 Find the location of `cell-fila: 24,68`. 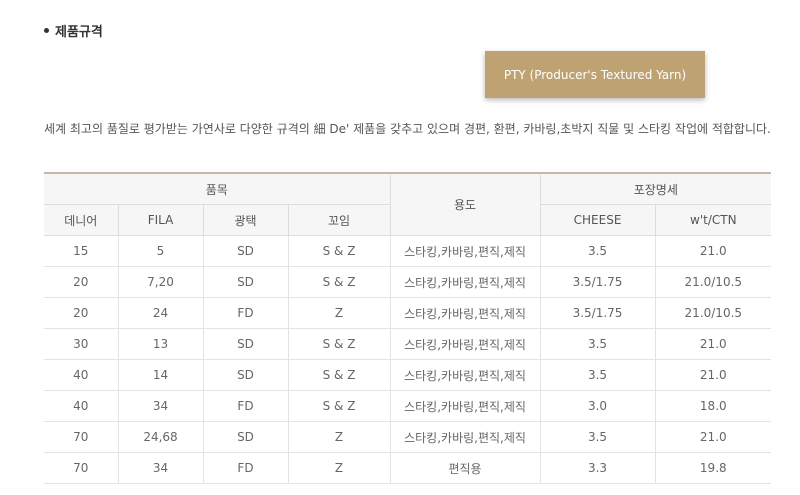

cell-fila: 24,68 is located at coordinates (161, 437).